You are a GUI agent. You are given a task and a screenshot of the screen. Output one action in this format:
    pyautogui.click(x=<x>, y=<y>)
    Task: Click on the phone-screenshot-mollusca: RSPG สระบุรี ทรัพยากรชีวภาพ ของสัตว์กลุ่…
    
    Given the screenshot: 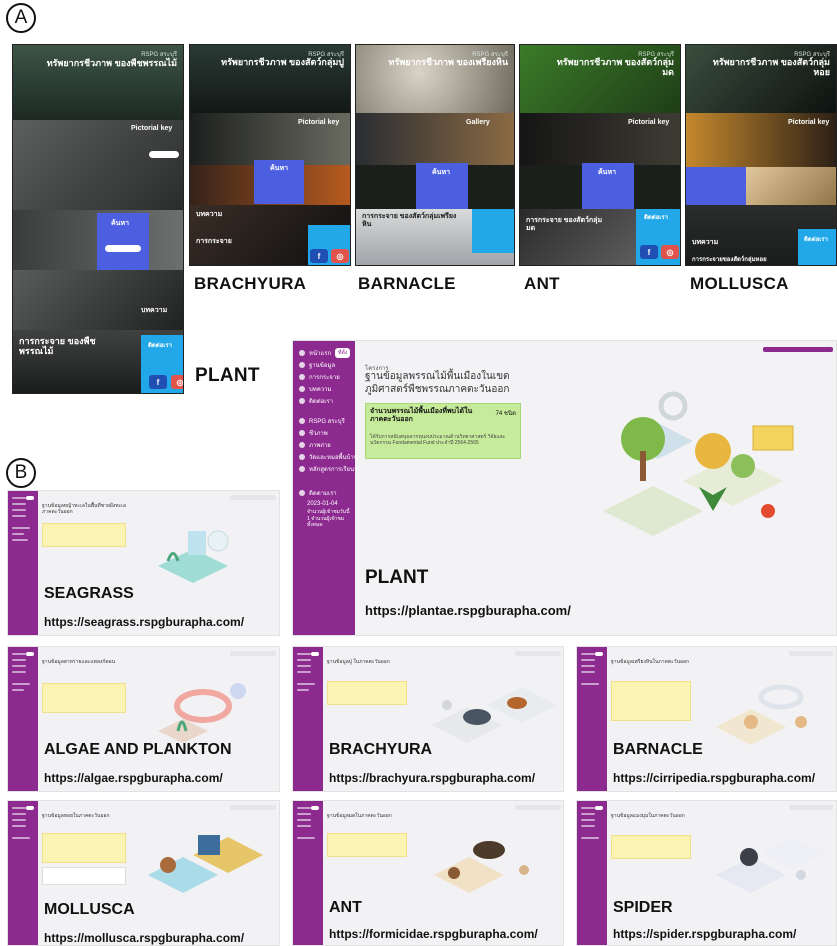 What is the action you would take?
    pyautogui.click(x=761, y=155)
    